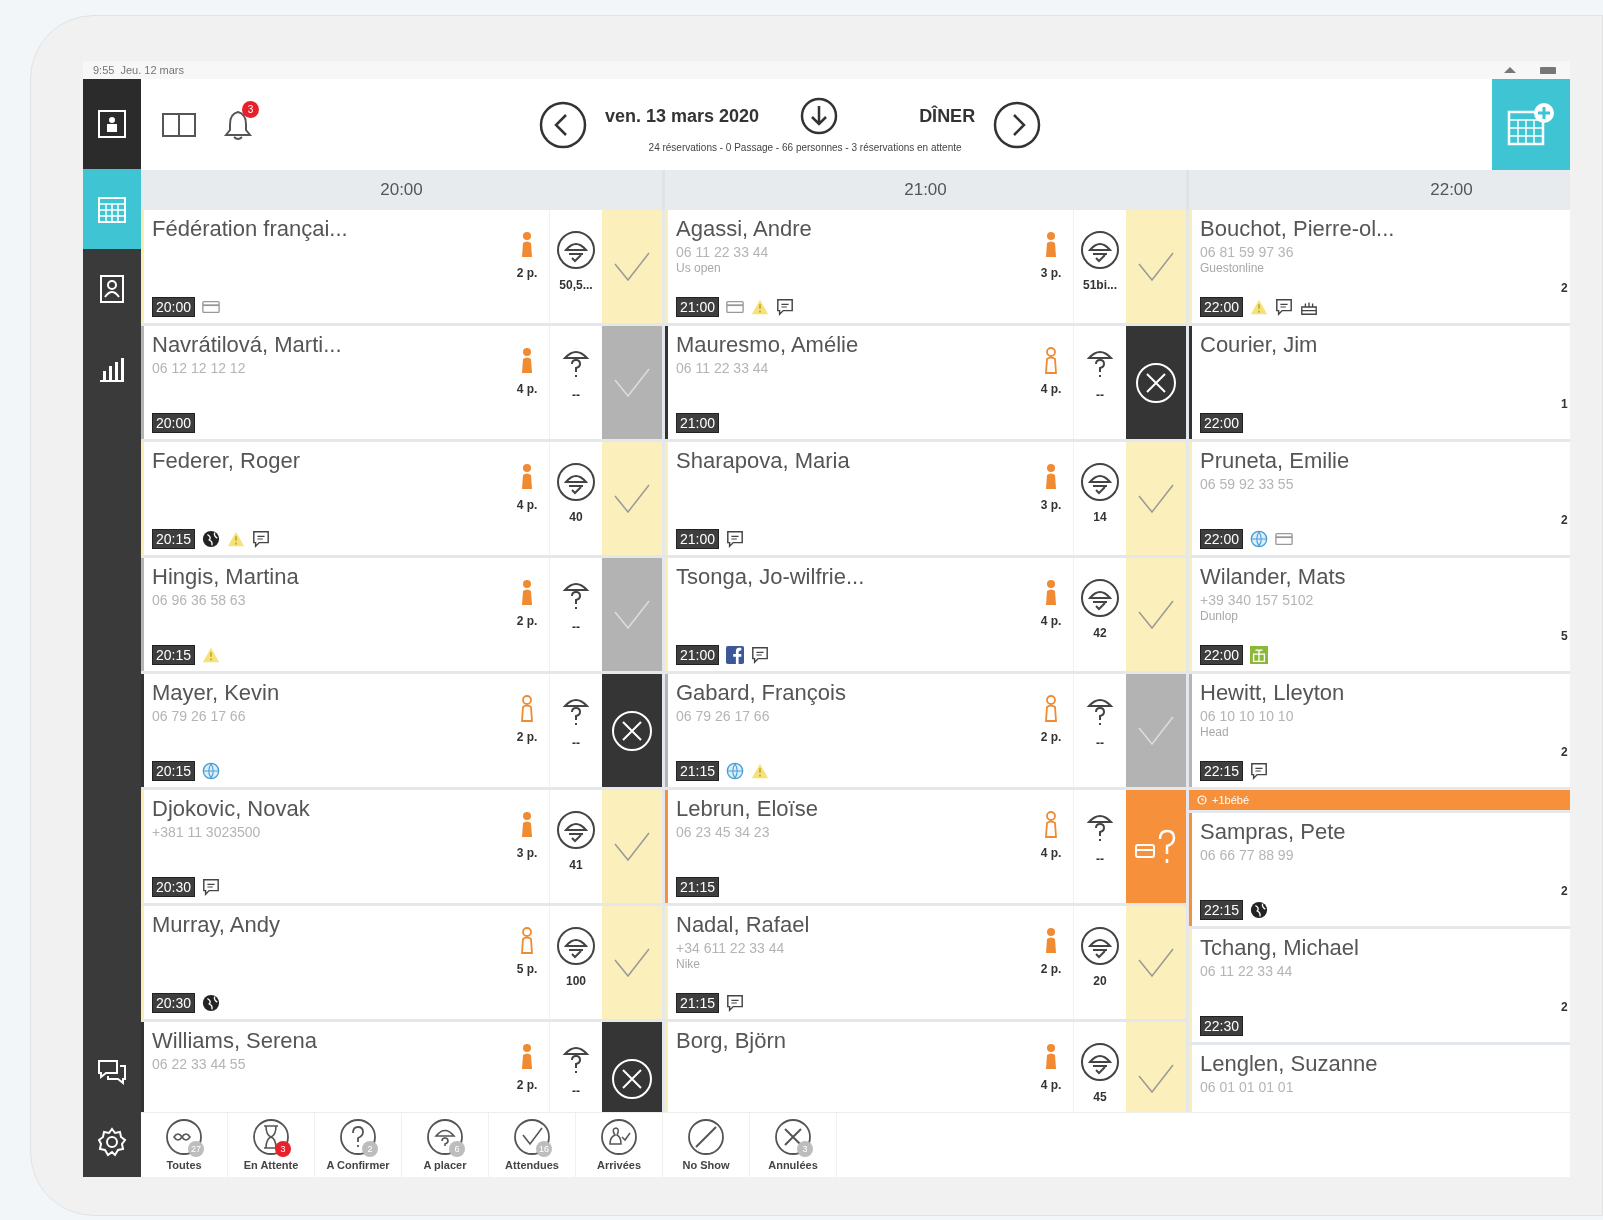 This screenshot has width=1603, height=1220. What do you see at coordinates (445, 1137) in the screenshot?
I see `filter-place-icon` at bounding box center [445, 1137].